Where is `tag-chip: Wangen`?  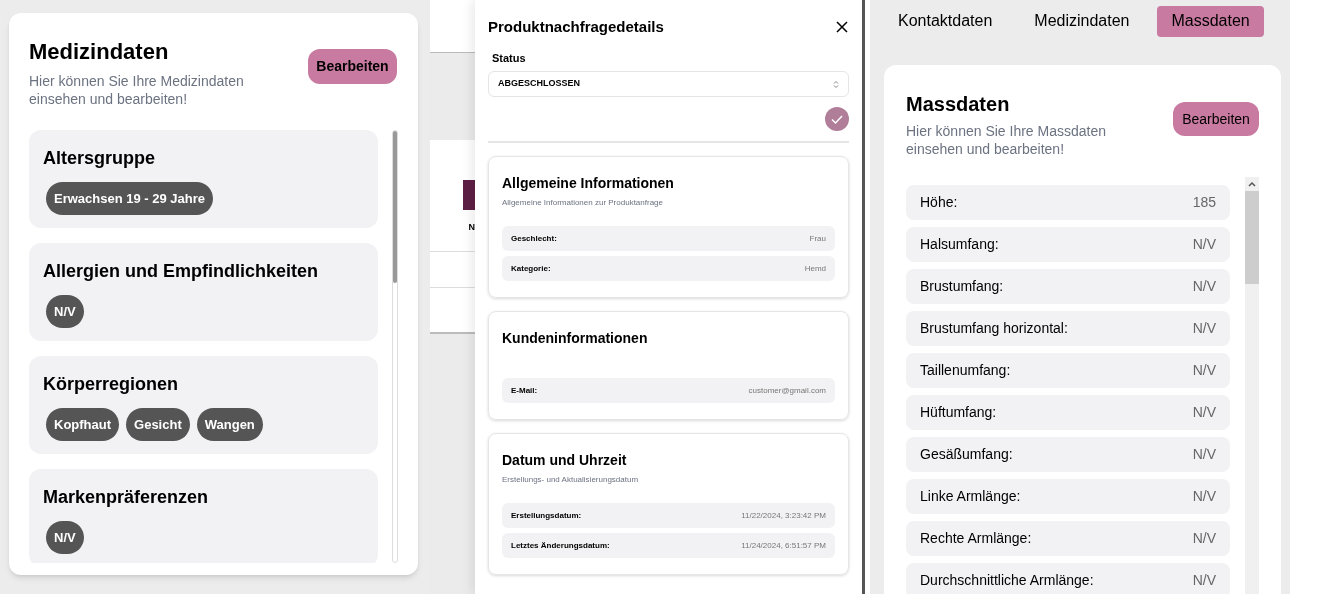 tag-chip: Wangen is located at coordinates (229, 424).